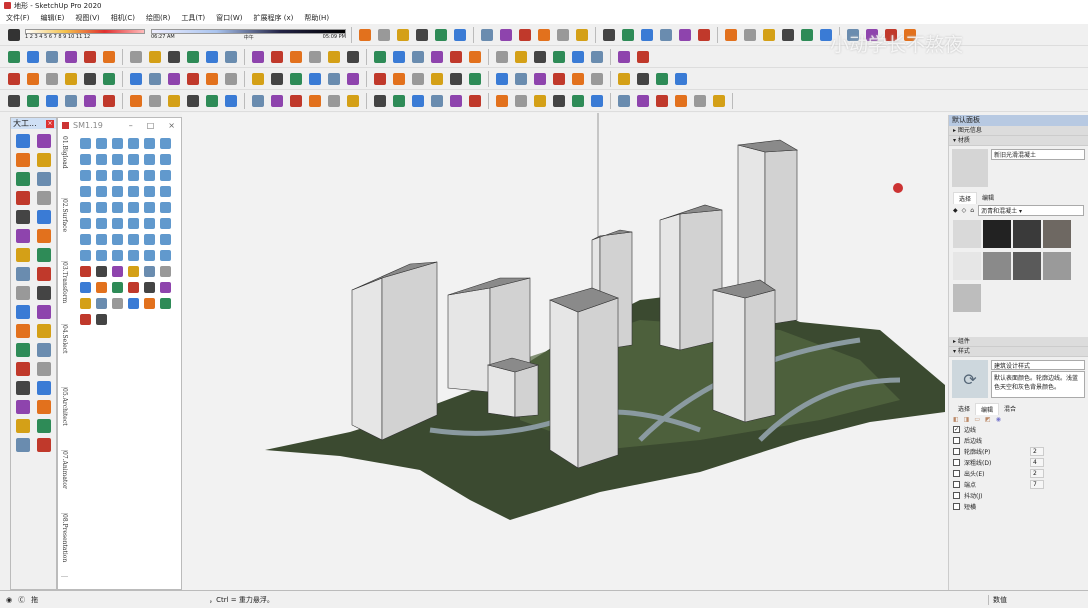 This screenshot has height=608, width=1088. I want to click on menu-camera: 相机(C), so click(123, 18).